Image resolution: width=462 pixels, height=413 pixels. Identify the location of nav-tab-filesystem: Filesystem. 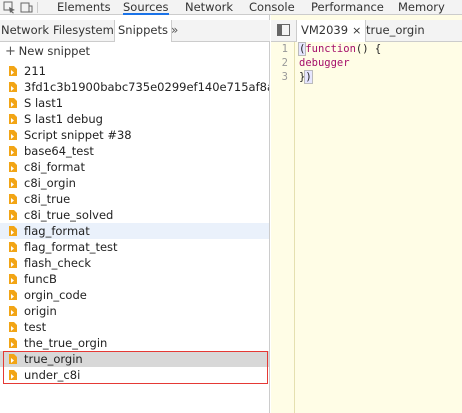
(83, 30).